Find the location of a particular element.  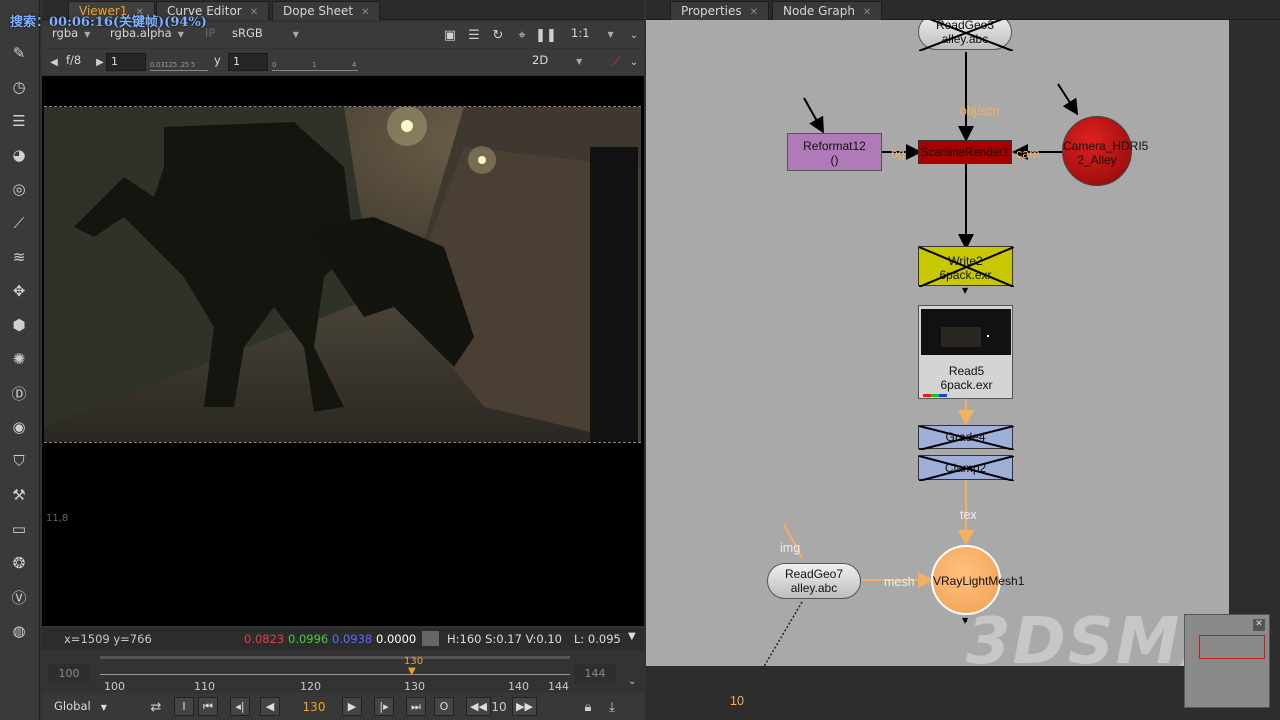

channel-icon: ☰ is located at coordinates (19, 121).